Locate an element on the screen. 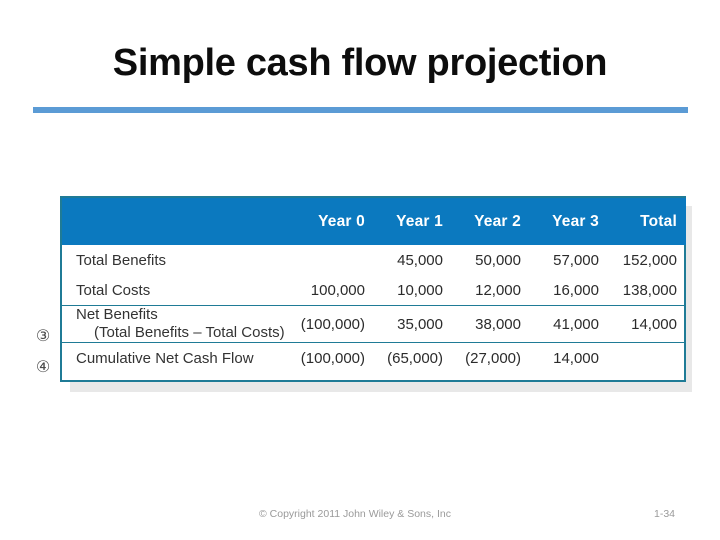  table-header: Year 0 Year 1 Year 2 Year 3 Total is located at coordinates (374, 221).